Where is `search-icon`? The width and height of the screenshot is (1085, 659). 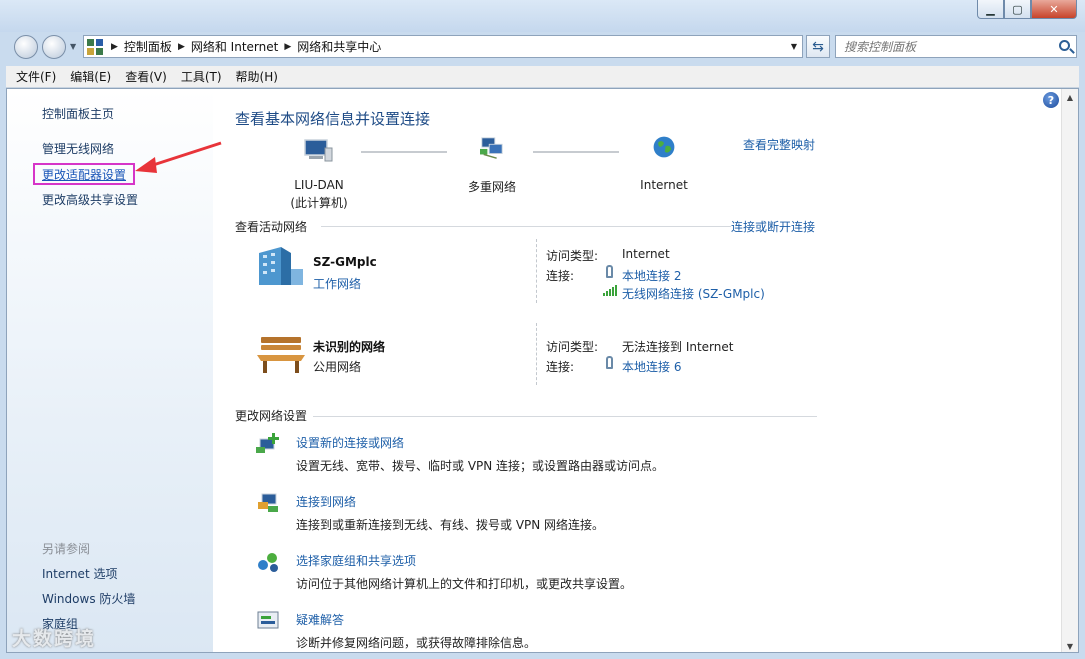
search-icon is located at coordinates (1064, 45).